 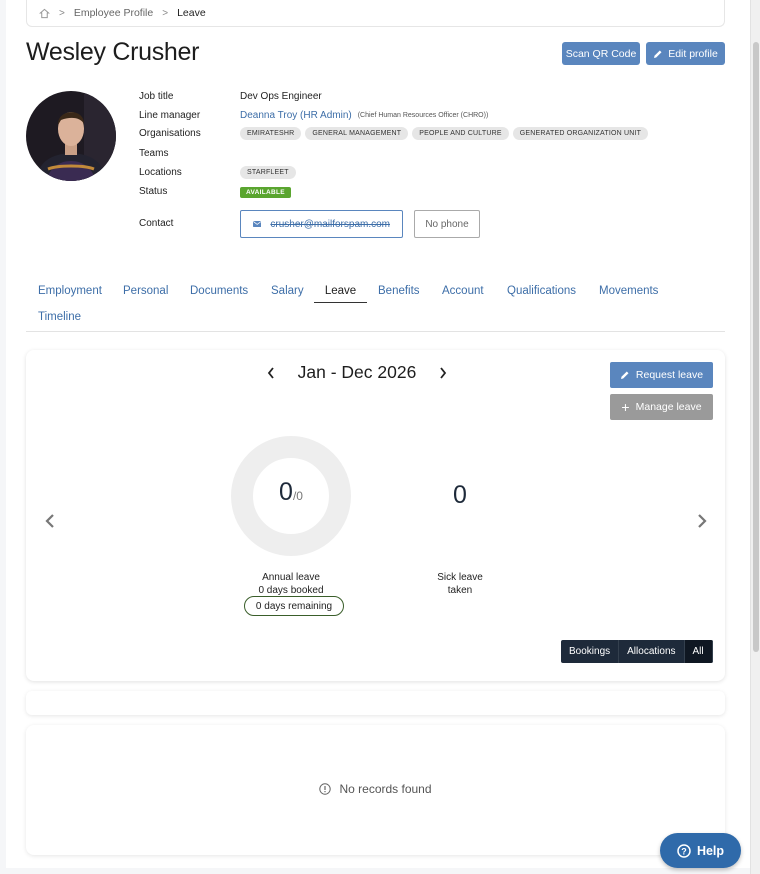 I want to click on phone-contact-button: No phone, so click(x=447, y=224).